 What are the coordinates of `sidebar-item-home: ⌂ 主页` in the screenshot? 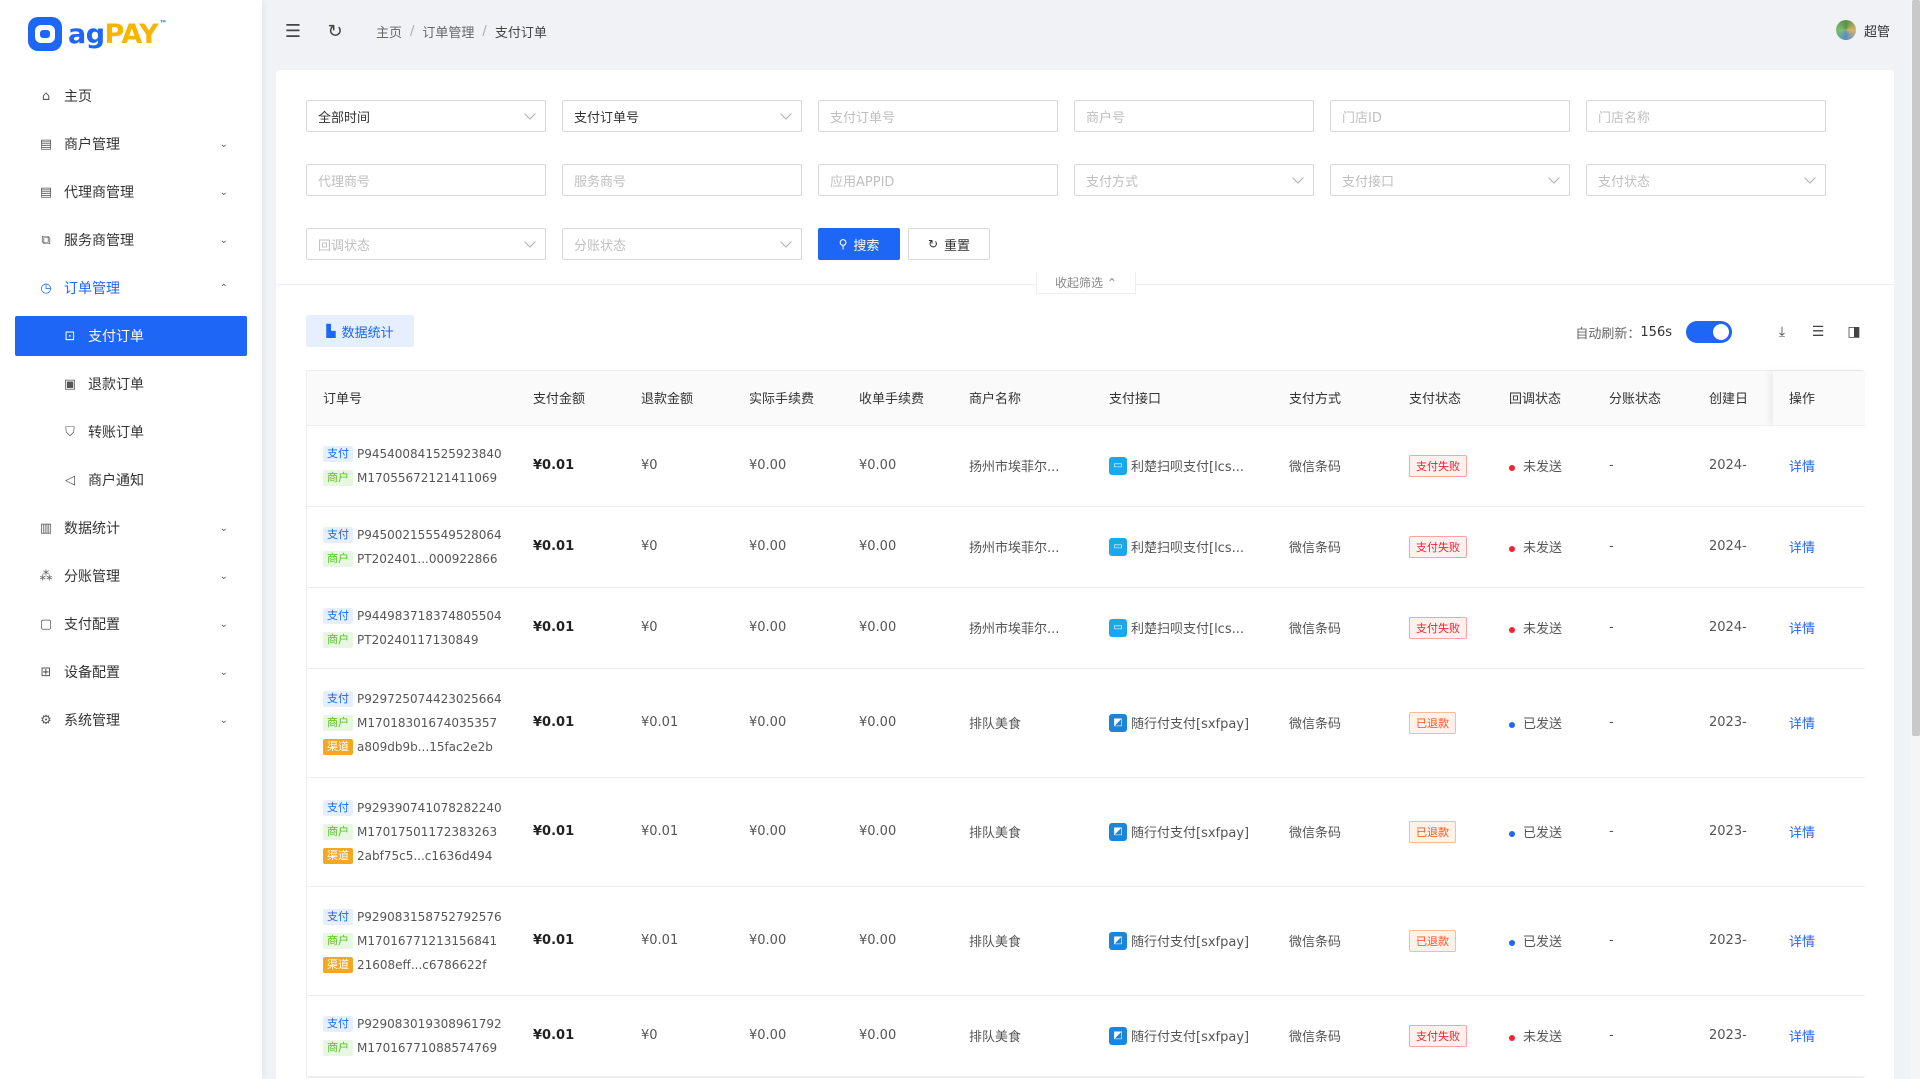 It's located at (131, 96).